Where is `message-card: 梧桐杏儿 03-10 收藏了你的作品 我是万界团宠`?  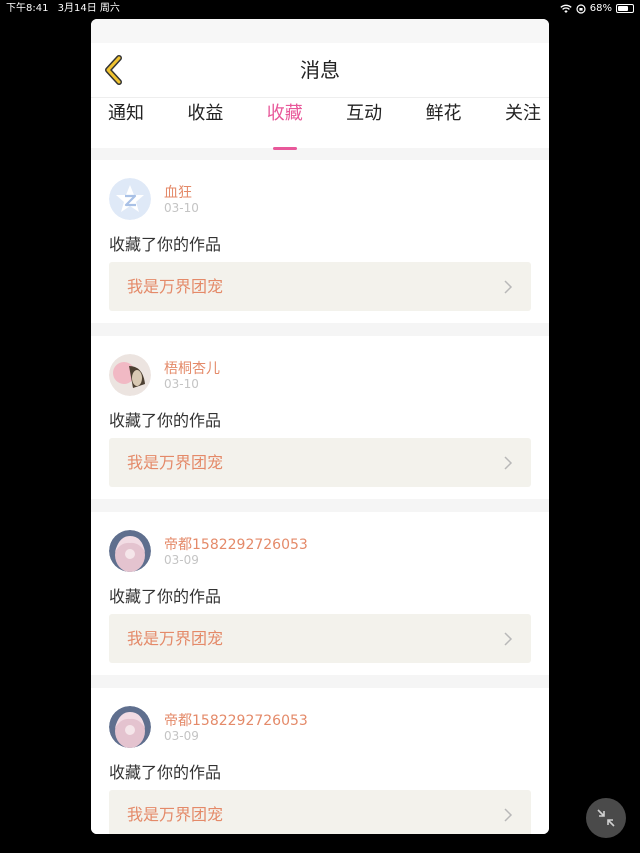
message-card: 梧桐杏儿 03-10 收藏了你的作品 我是万界团宠 is located at coordinates (320, 417).